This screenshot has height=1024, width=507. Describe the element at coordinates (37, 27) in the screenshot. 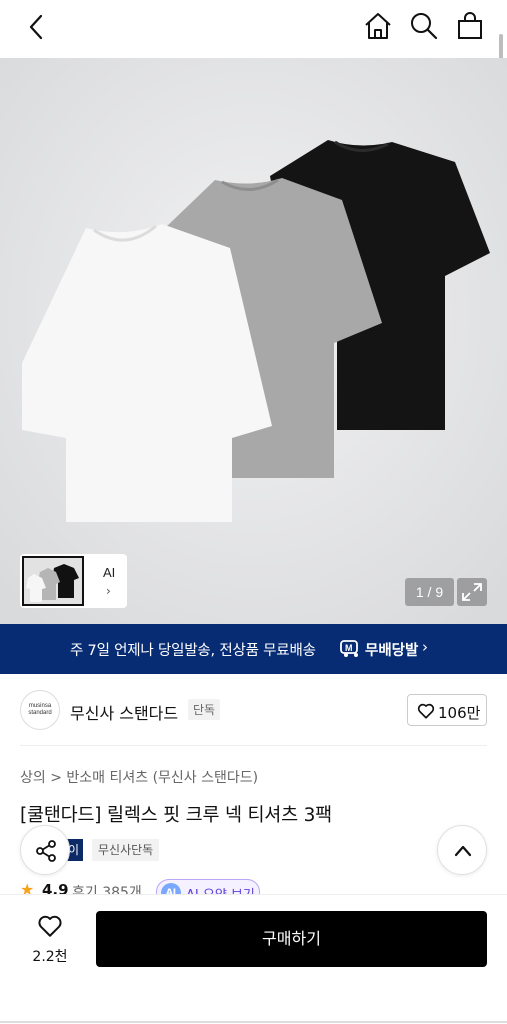

I see `chevron-left-icon` at that location.